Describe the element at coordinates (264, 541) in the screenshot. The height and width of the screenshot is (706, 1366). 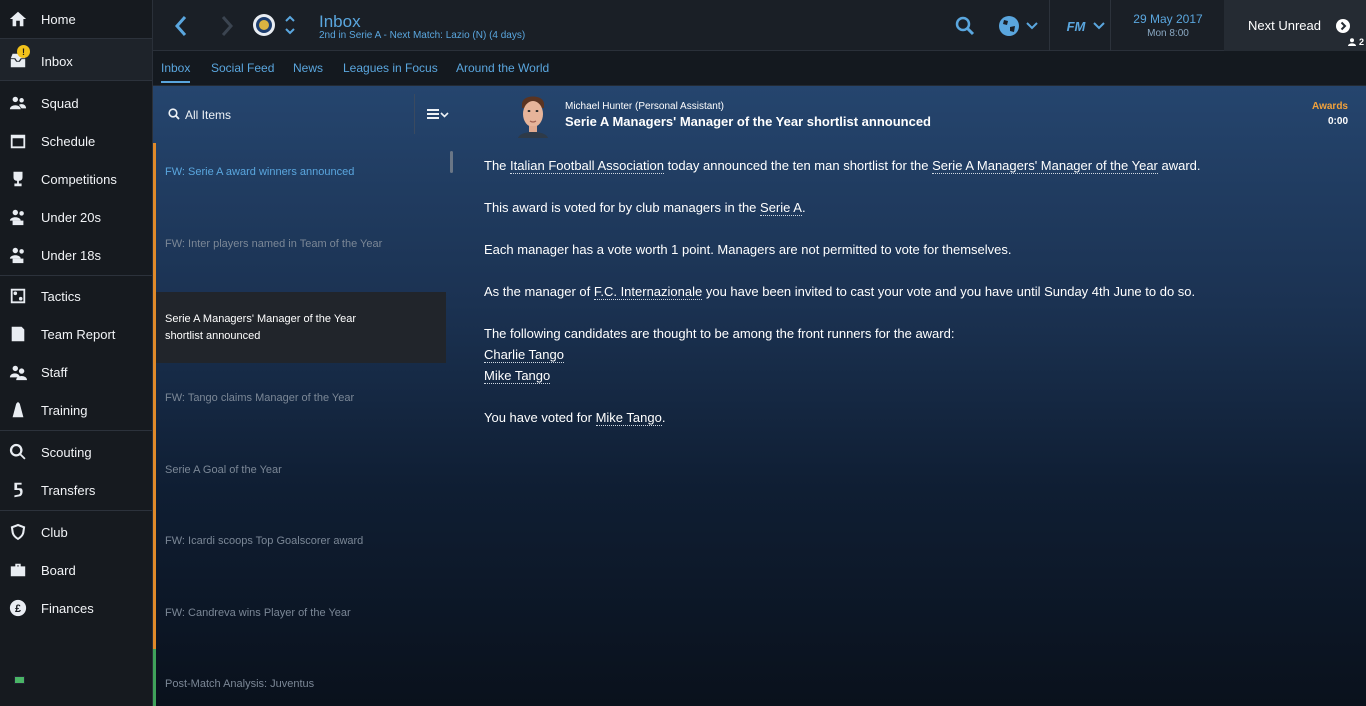
I see `inbox-message-title: FW: Icardi scoops Top Goalscorer award` at that location.